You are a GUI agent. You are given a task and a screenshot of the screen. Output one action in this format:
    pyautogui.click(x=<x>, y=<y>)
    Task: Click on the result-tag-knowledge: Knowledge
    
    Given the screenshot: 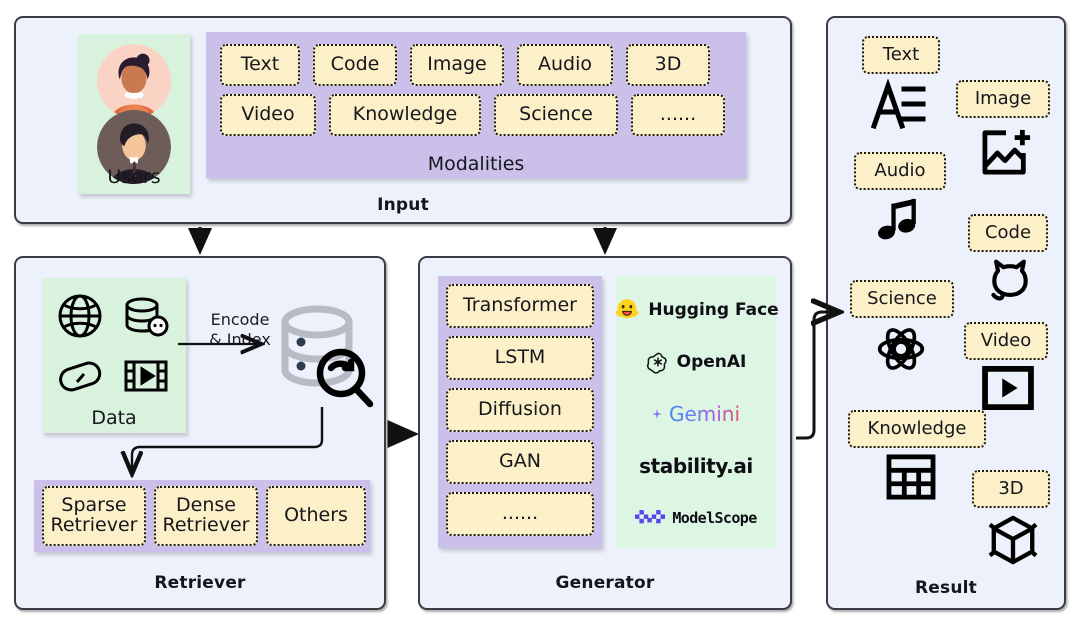 What is the action you would take?
    pyautogui.click(x=917, y=429)
    